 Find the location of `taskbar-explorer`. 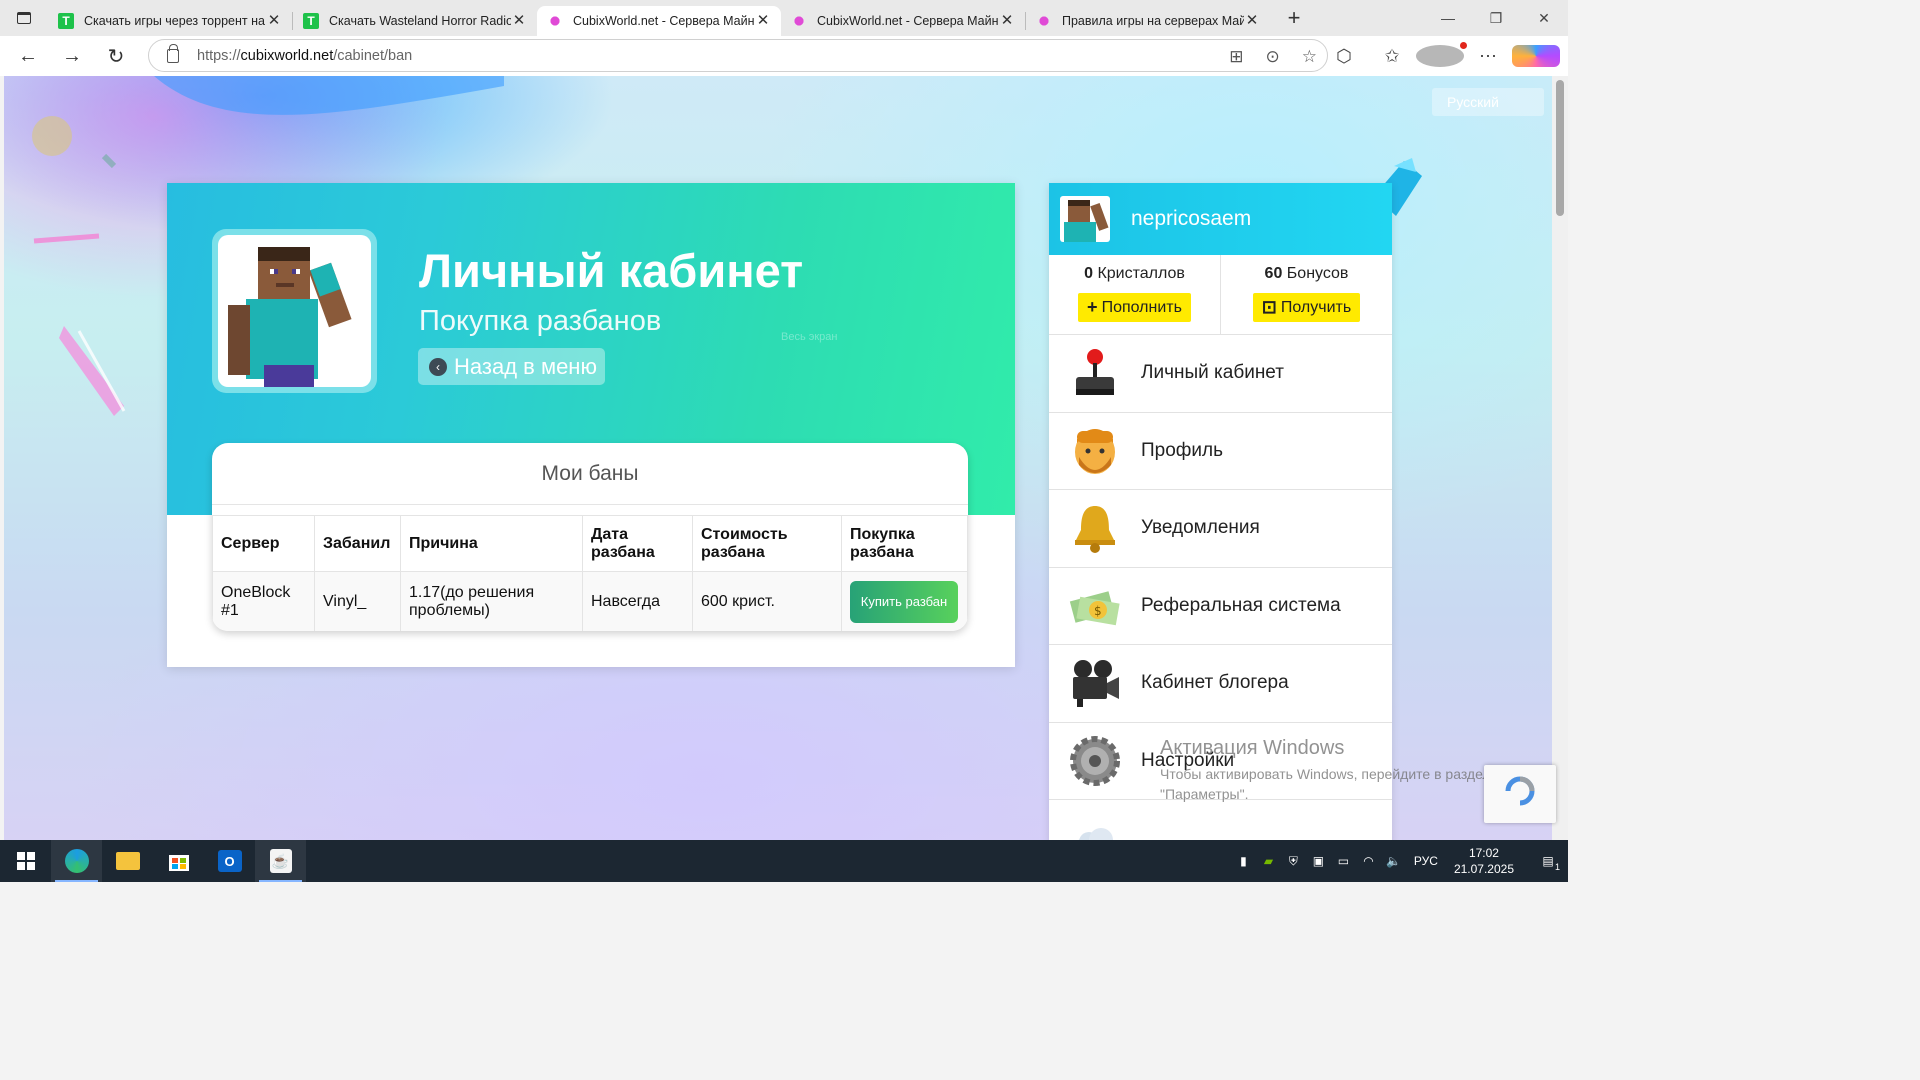

taskbar-explorer is located at coordinates (127, 861).